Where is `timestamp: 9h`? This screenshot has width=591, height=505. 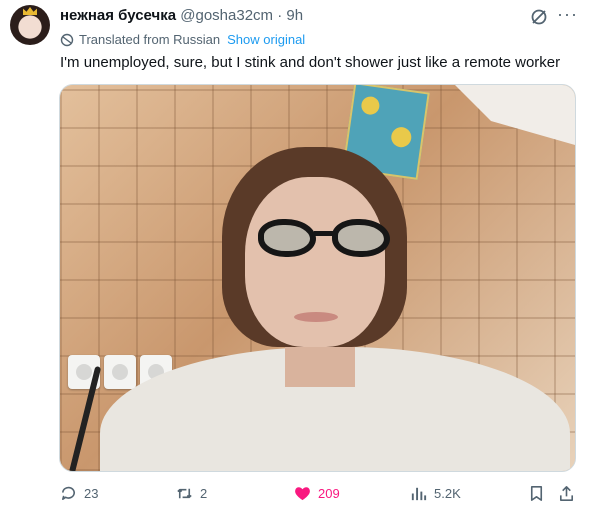 timestamp: 9h is located at coordinates (294, 15).